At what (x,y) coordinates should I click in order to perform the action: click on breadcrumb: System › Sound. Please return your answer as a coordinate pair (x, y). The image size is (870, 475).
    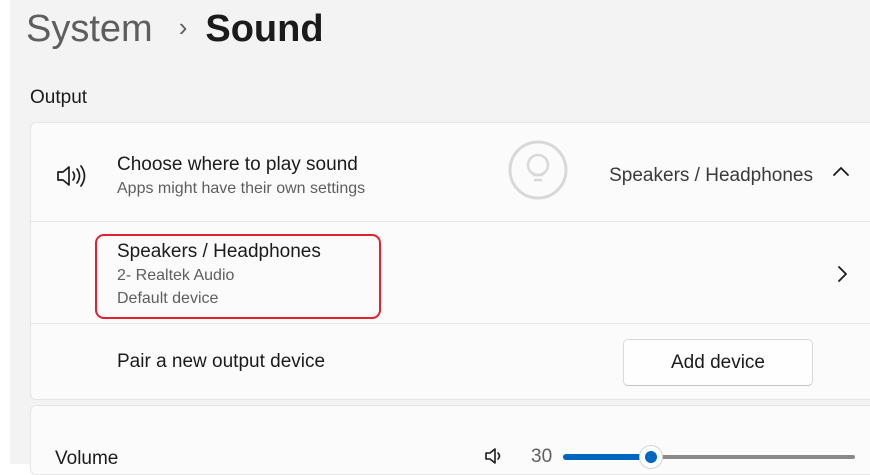
    Looking at the image, I should click on (175, 29).